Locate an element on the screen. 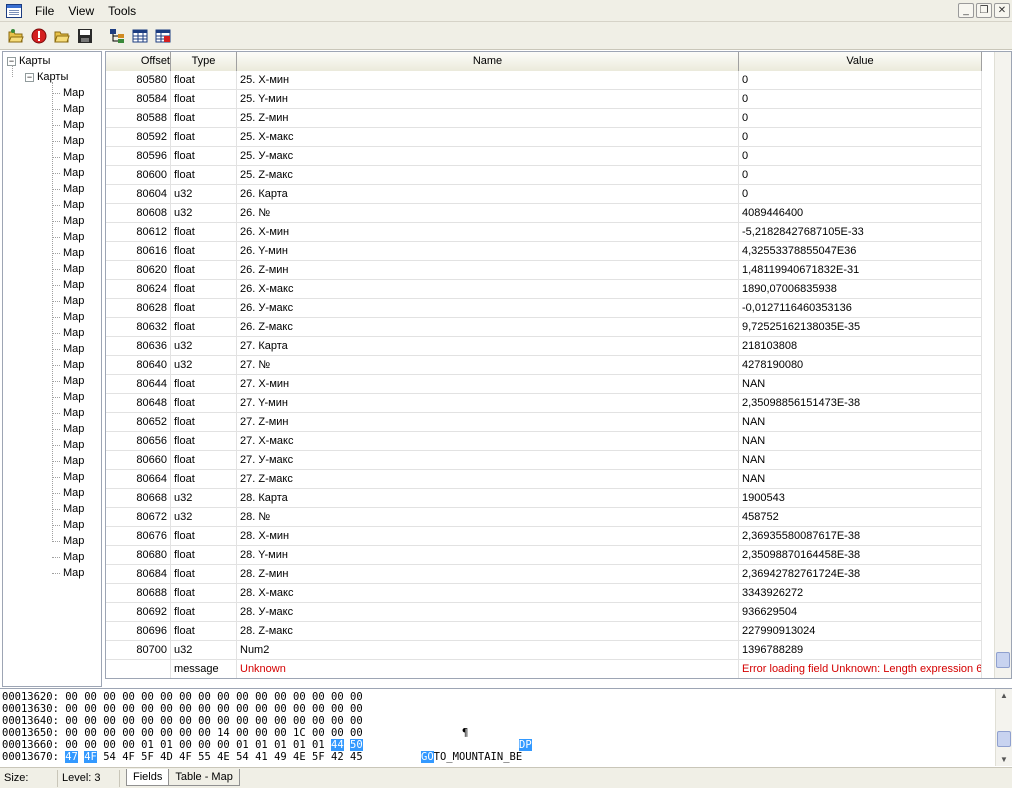 This screenshot has width=1012, height=788. grid-scrollbar is located at coordinates (1002, 365).